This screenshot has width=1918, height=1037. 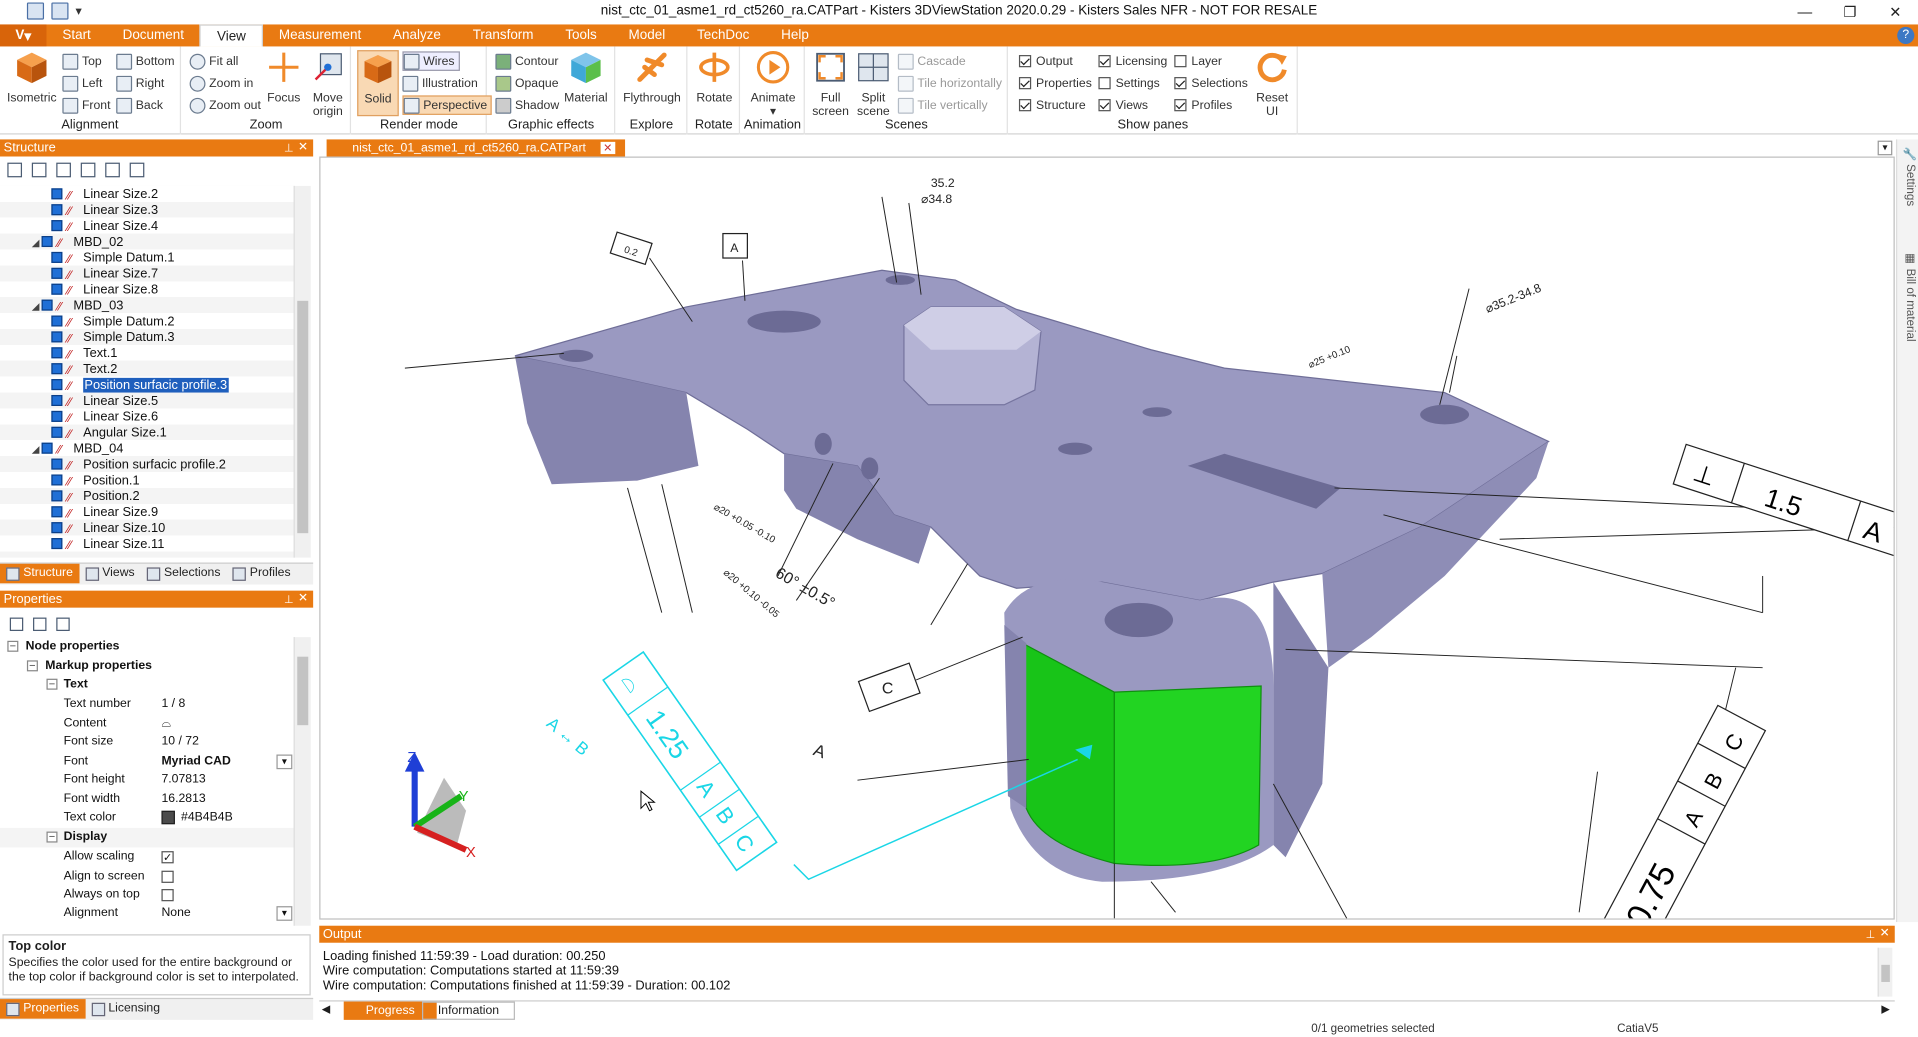 What do you see at coordinates (31, 77) in the screenshot?
I see `isometric-button: Isometric` at bounding box center [31, 77].